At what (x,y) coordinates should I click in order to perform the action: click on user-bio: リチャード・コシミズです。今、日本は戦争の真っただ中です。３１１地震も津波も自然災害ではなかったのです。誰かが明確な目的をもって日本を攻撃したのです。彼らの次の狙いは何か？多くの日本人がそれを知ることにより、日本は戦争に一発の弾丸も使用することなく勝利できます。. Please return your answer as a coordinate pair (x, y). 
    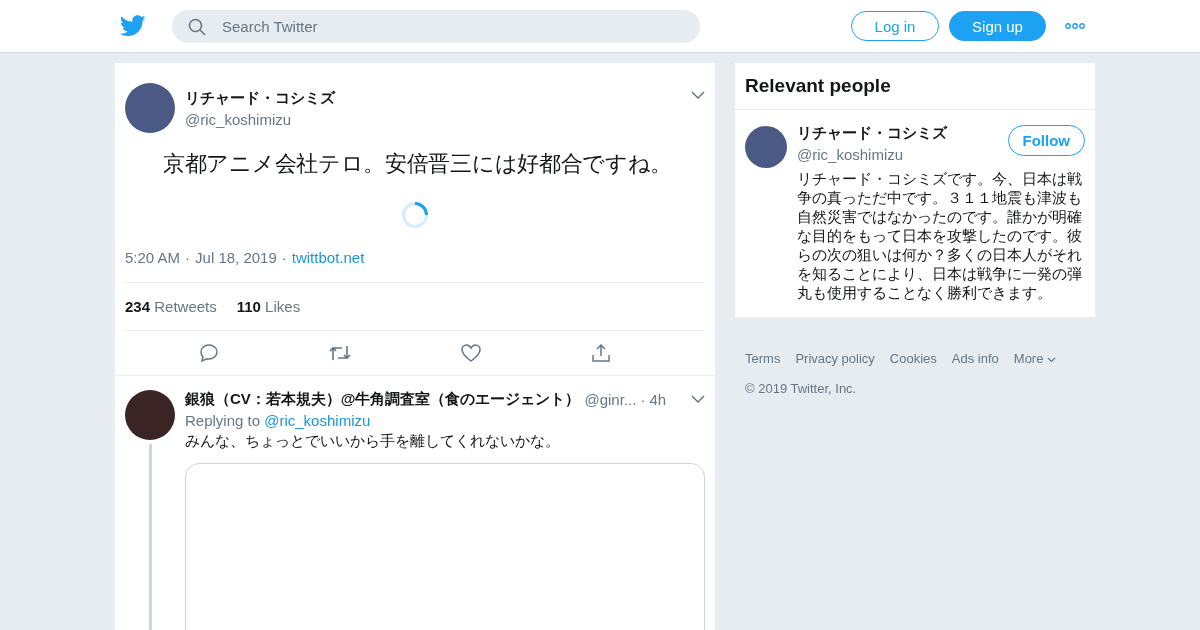
    Looking at the image, I should click on (940, 235).